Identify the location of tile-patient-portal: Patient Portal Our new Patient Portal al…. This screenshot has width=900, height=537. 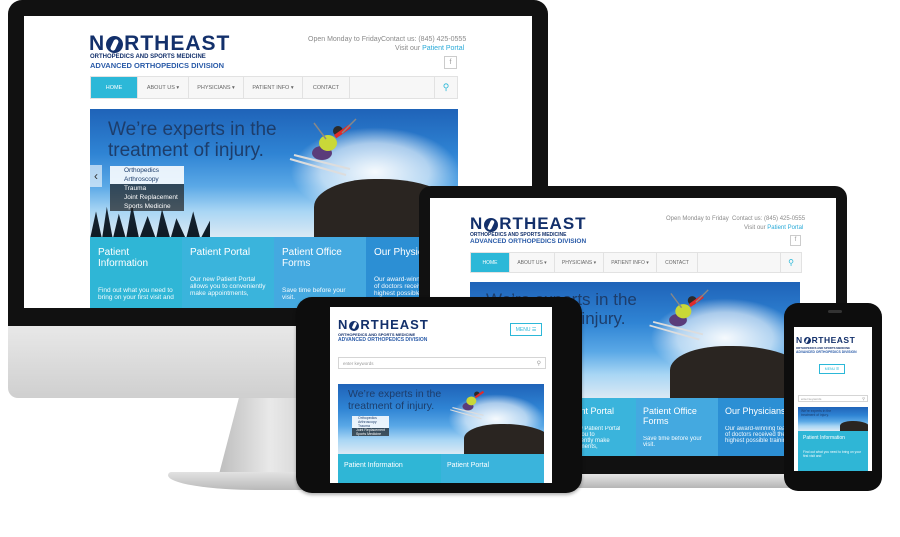
(228, 272).